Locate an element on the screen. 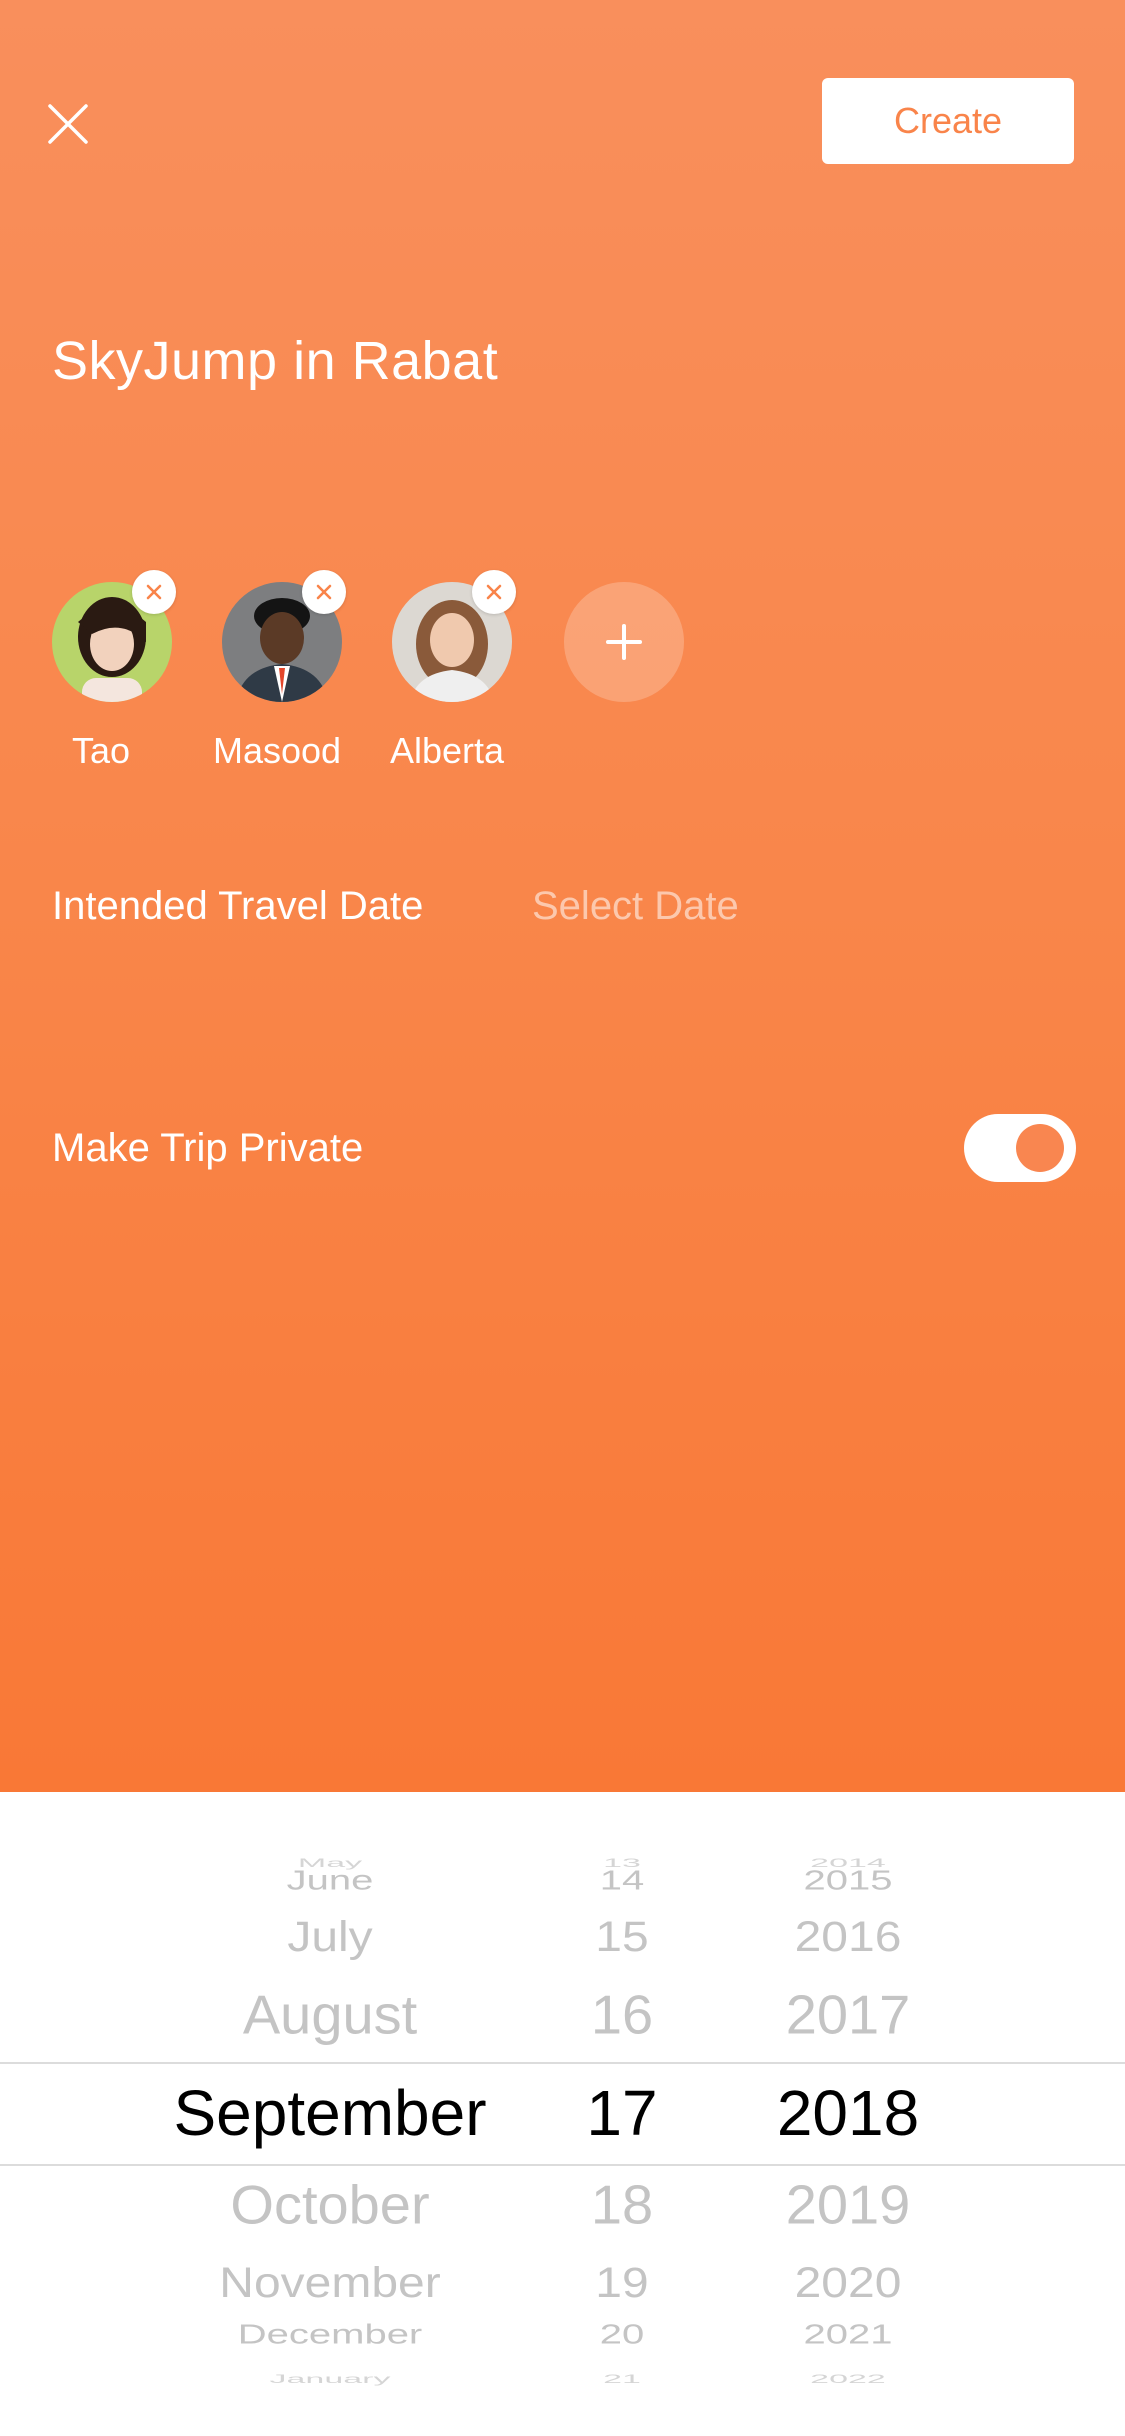 This screenshot has height=2436, width=1125. member-name: Tao is located at coordinates (101, 750).